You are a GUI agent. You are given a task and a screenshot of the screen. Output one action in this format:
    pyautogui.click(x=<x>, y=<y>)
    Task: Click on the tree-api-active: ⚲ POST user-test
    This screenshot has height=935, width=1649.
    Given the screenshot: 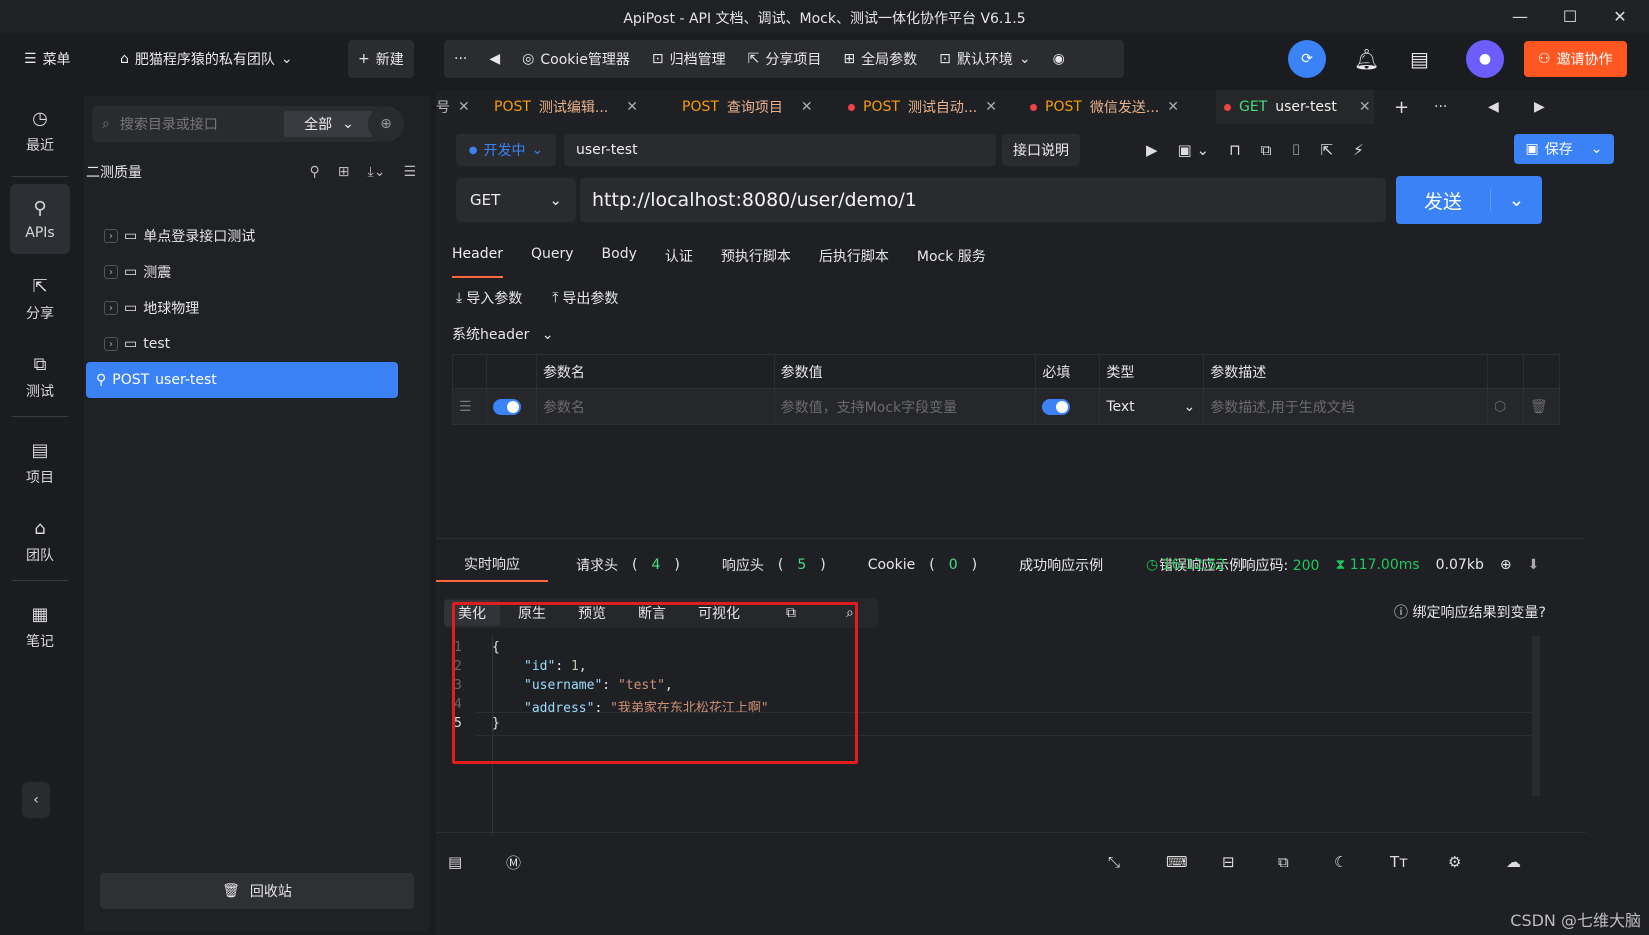 What is the action you would take?
    pyautogui.click(x=242, y=380)
    